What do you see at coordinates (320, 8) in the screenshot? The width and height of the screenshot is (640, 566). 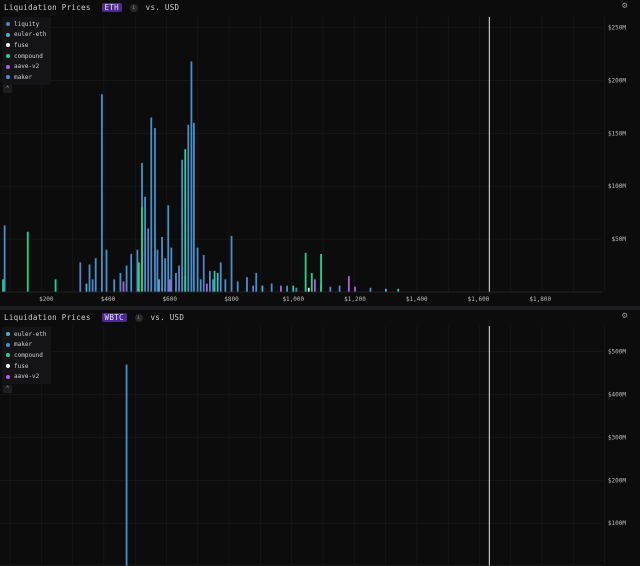 I see `eth-panel-header: Liquidation Prices ETH i vs. USD ⚙` at bounding box center [320, 8].